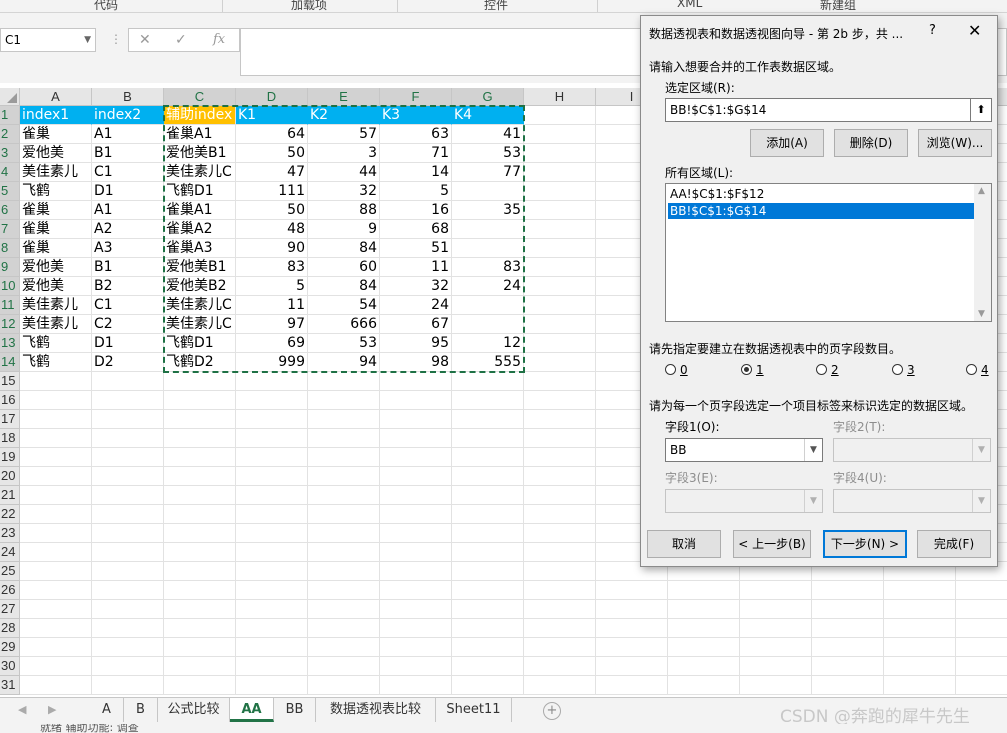 The height and width of the screenshot is (733, 1007). Describe the element at coordinates (200, 97) in the screenshot. I see `column-header: C` at that location.